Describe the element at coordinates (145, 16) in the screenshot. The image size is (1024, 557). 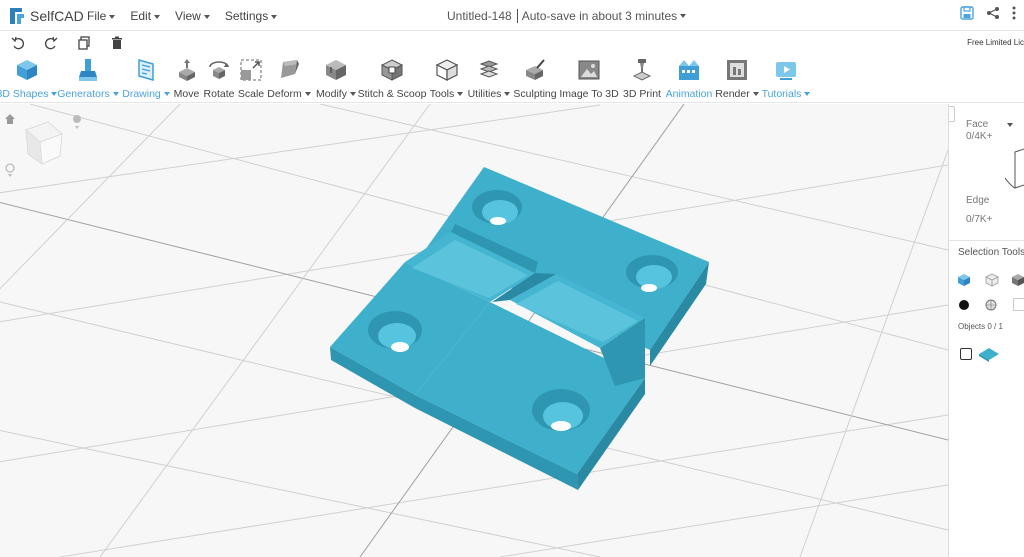
I see `menu-edit: Edit` at that location.